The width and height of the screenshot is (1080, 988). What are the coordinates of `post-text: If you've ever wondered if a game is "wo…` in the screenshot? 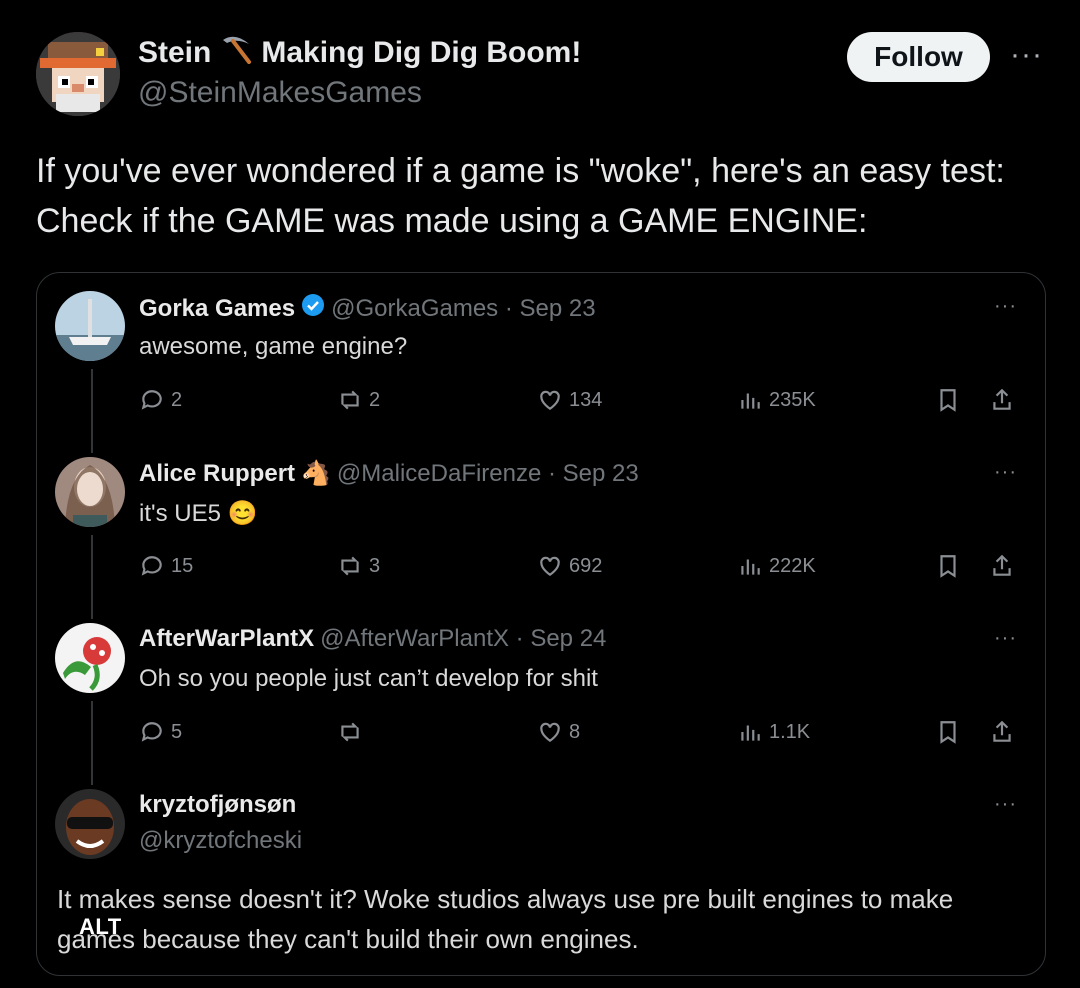 It's located at (520, 196).